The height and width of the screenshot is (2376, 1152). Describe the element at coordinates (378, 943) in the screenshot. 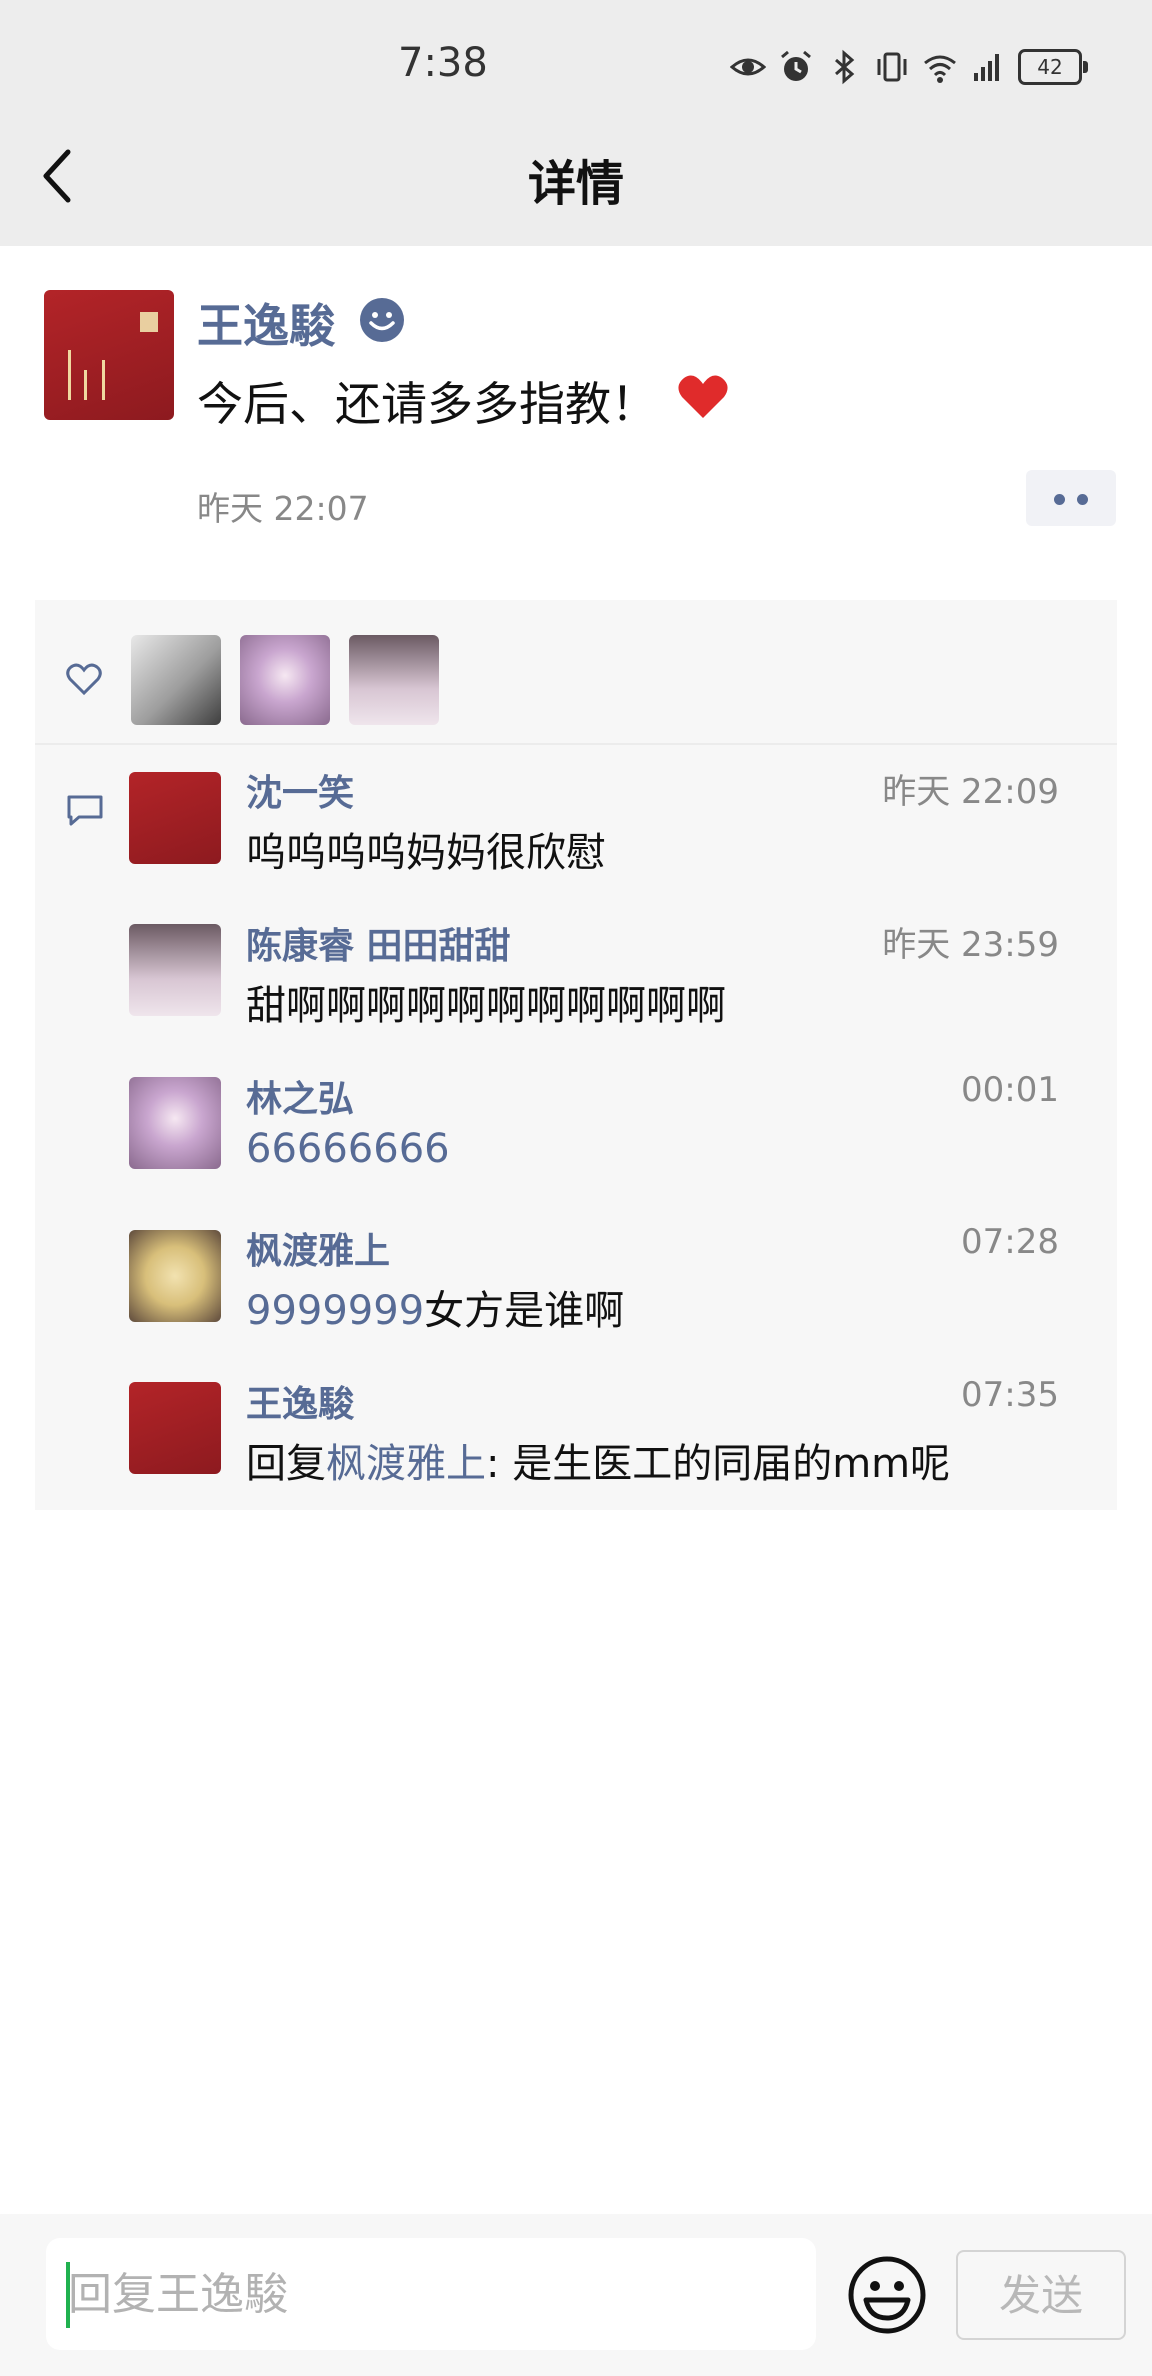

I see `comment-author: 陈康睿 田田甜甜` at that location.